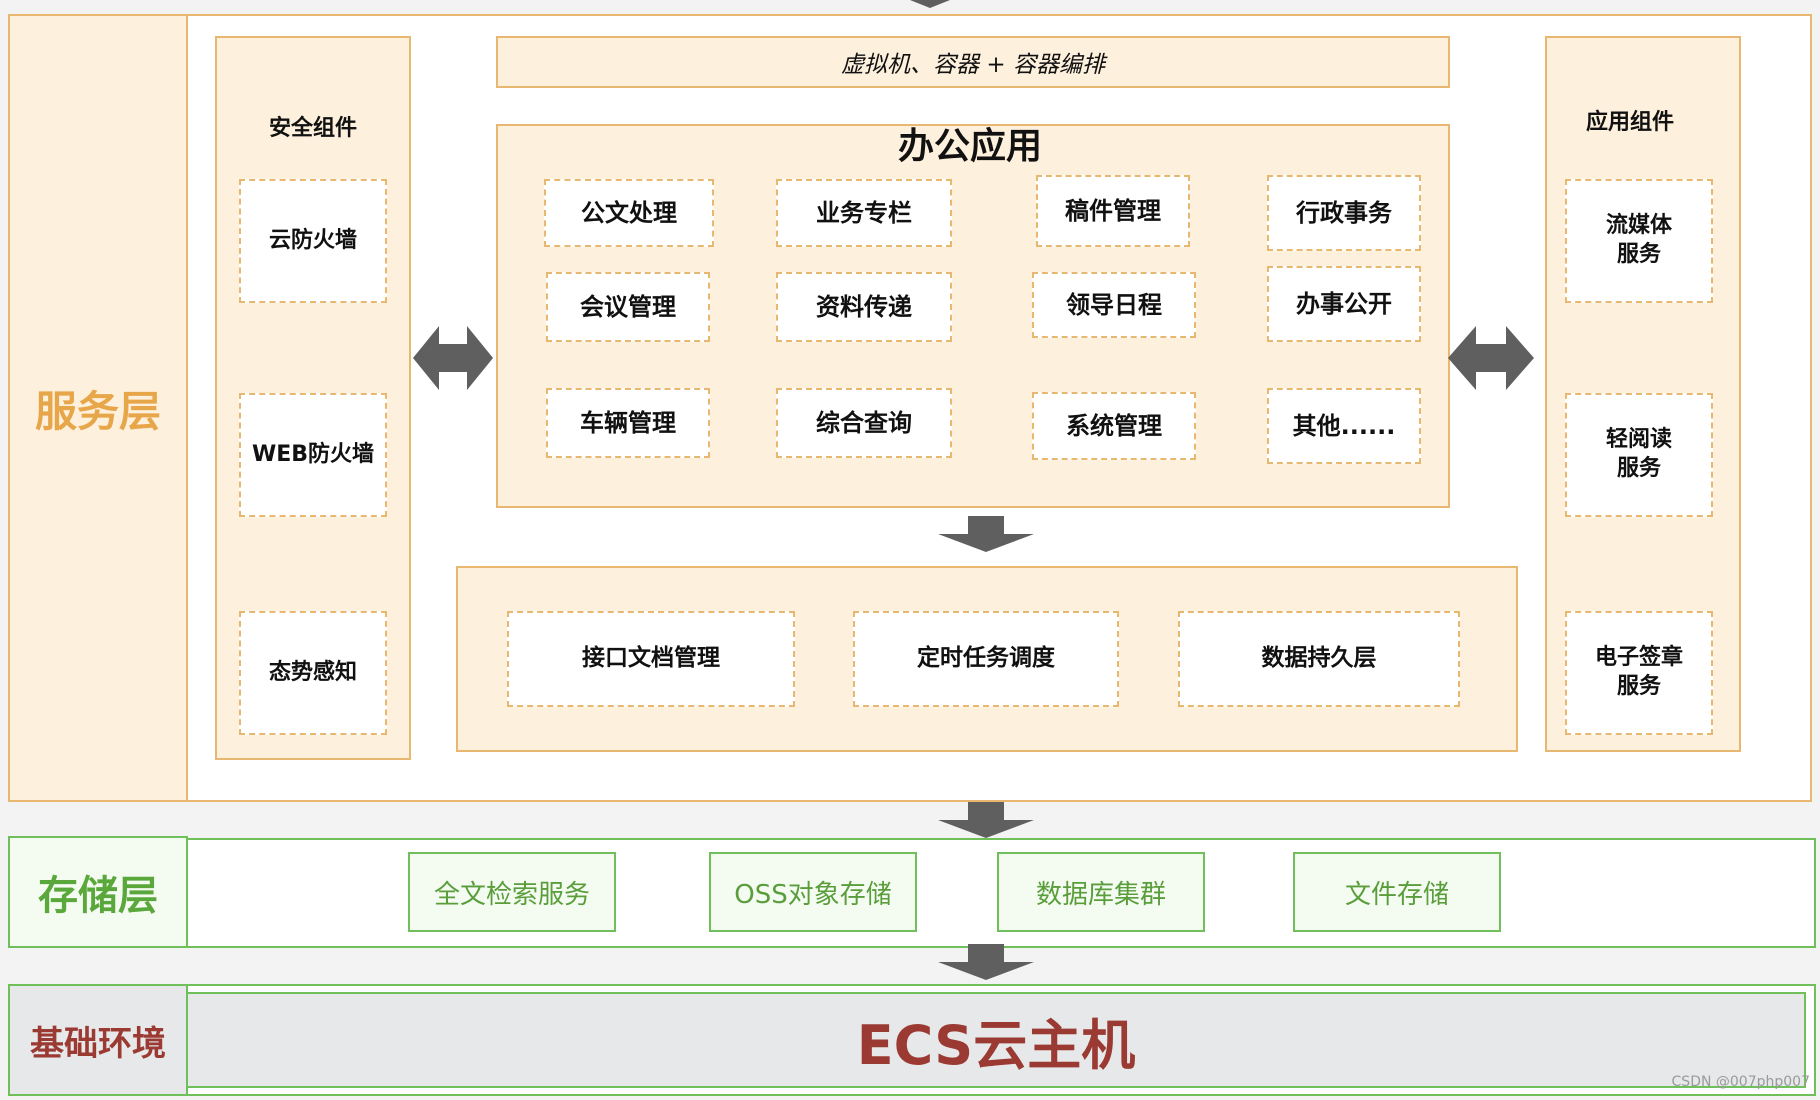 This screenshot has width=1820, height=1100. What do you see at coordinates (969, 146) in the screenshot?
I see `office-apps-title: 办公应用` at bounding box center [969, 146].